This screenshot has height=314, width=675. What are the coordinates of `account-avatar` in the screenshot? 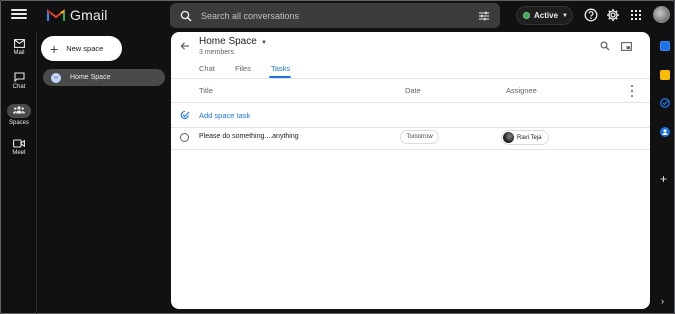 It's located at (661, 14).